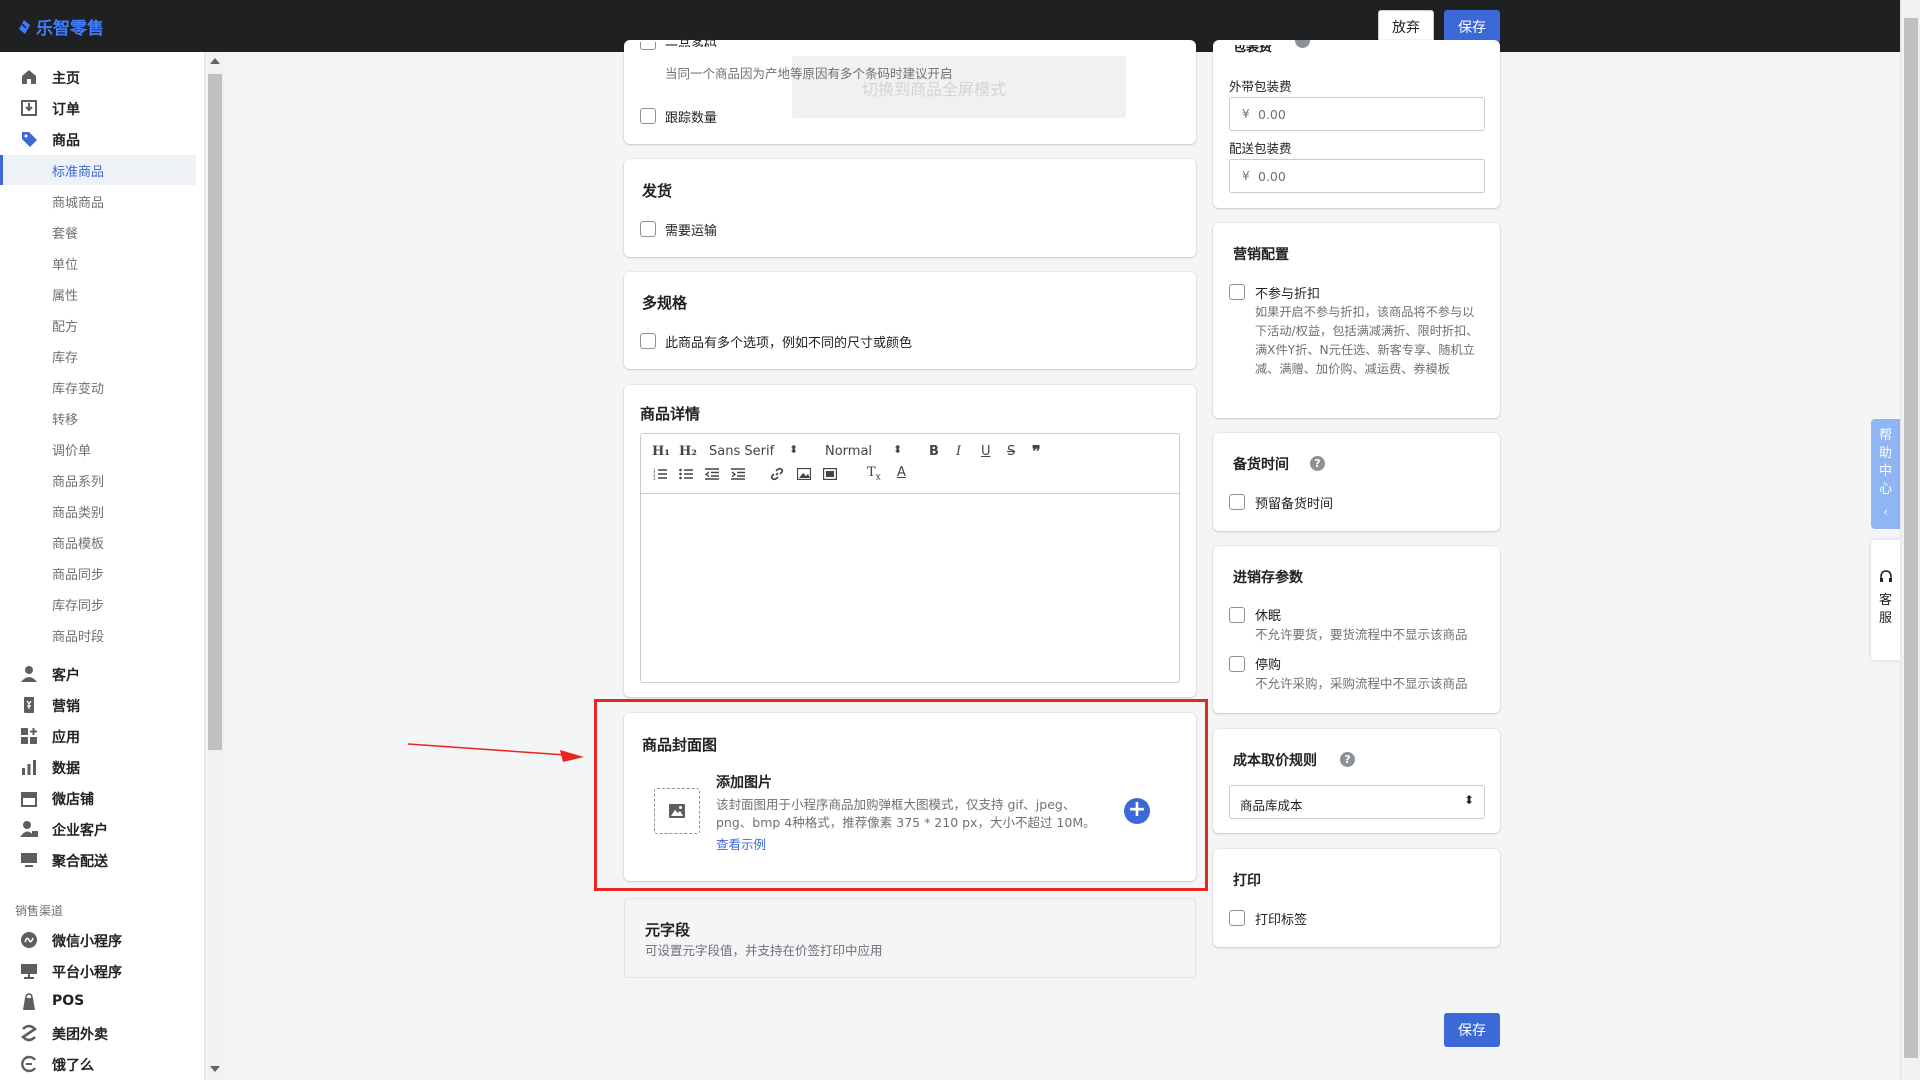  I want to click on meituan-icon, so click(29, 1033).